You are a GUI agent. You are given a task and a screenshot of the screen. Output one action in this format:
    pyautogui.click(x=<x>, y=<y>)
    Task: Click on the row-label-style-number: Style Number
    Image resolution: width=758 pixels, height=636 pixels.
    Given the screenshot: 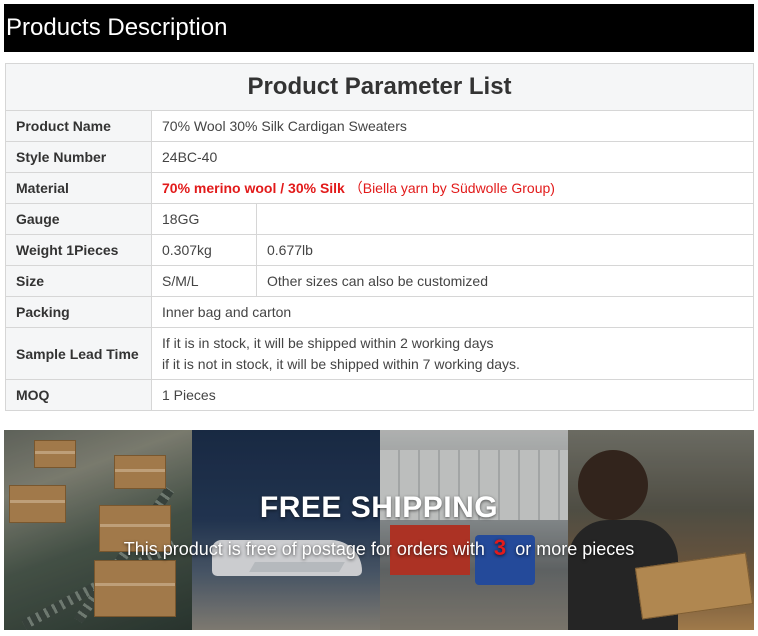 What is the action you would take?
    pyautogui.click(x=78, y=157)
    